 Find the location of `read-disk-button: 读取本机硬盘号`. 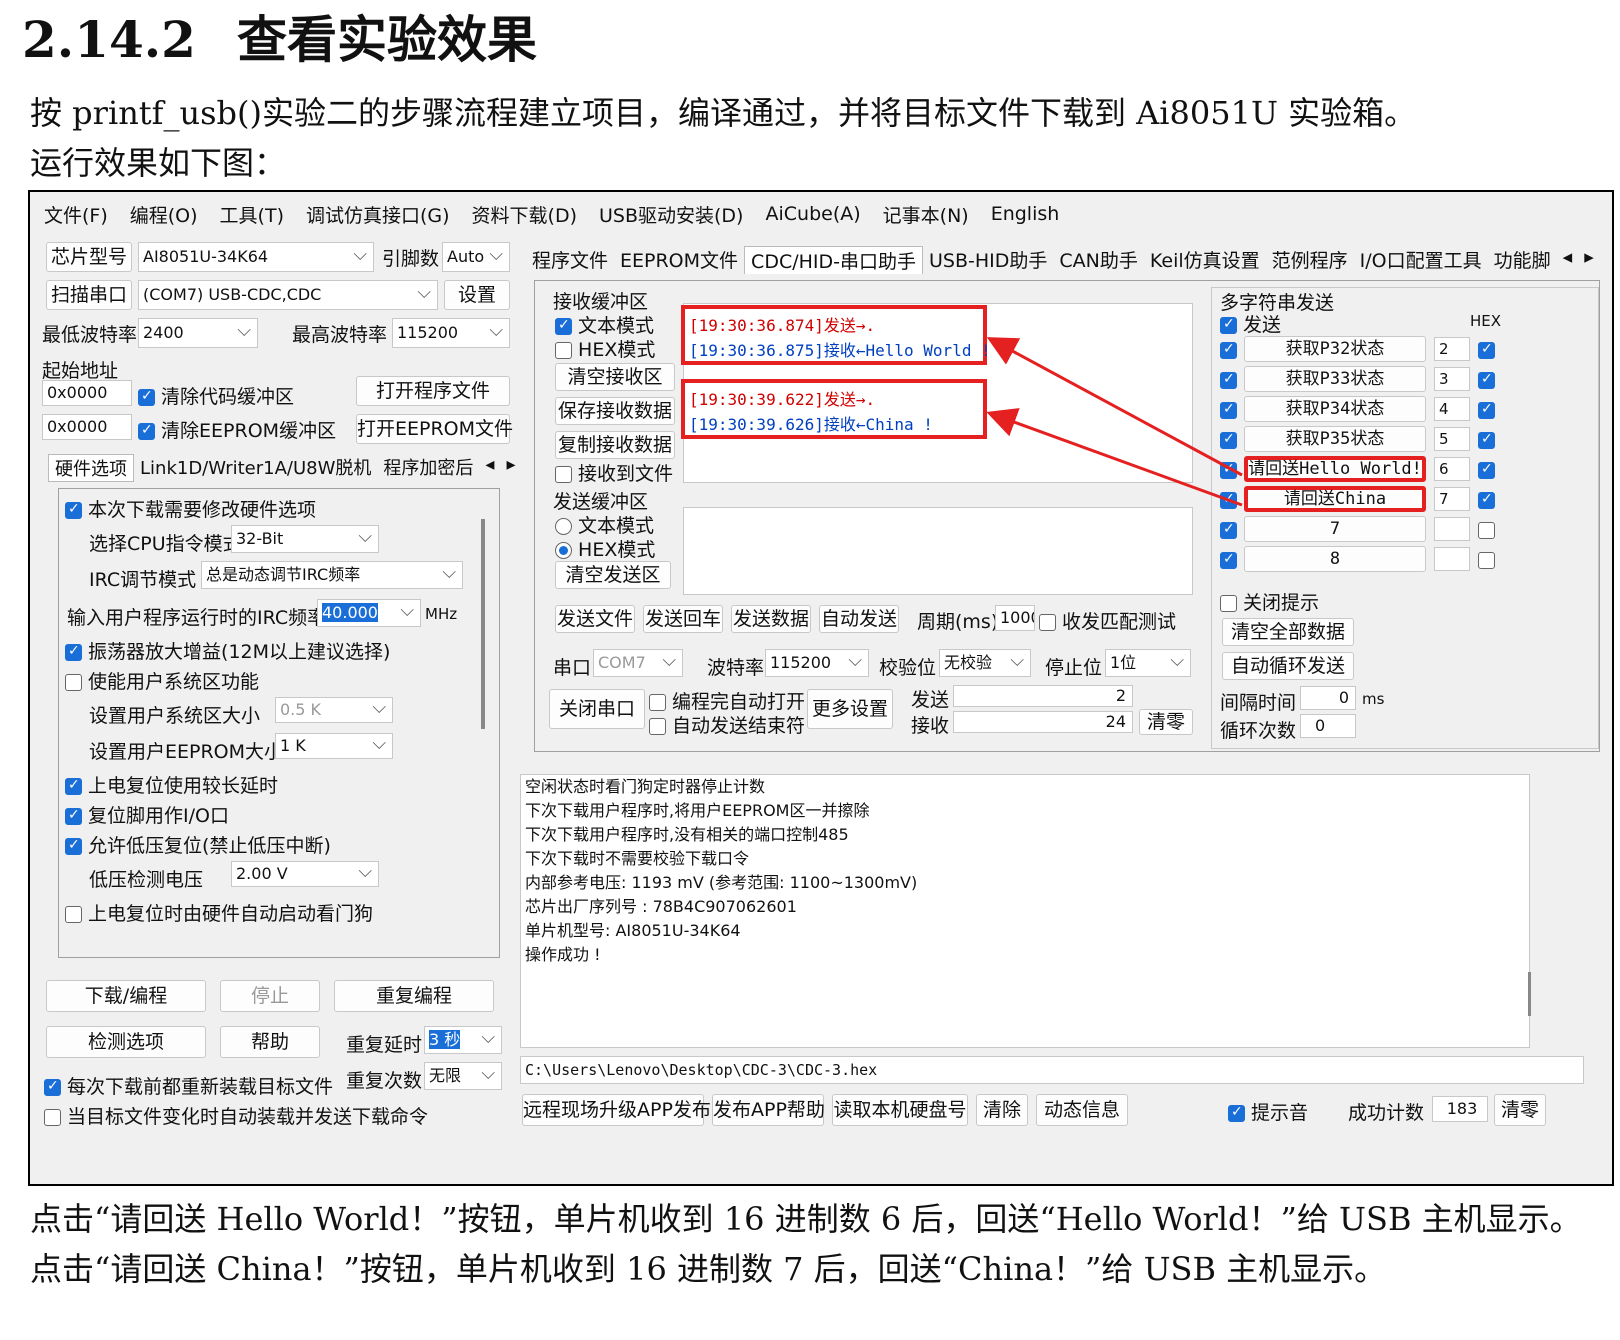

read-disk-button: 读取本机硬盘号 is located at coordinates (900, 1110).